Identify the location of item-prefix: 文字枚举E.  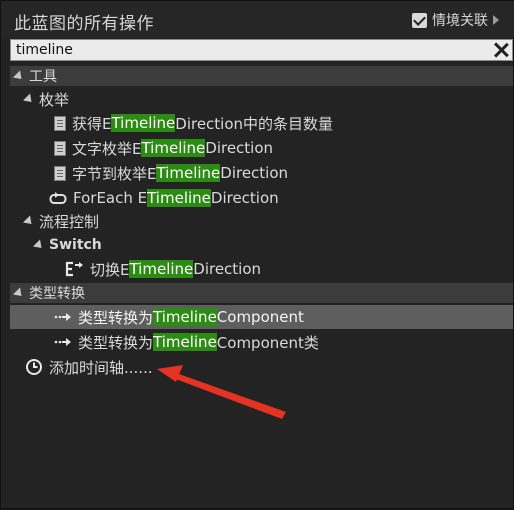
(107, 148).